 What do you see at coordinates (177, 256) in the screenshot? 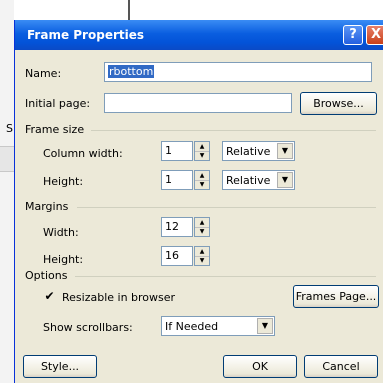
I see `margin-height-field: 16` at bounding box center [177, 256].